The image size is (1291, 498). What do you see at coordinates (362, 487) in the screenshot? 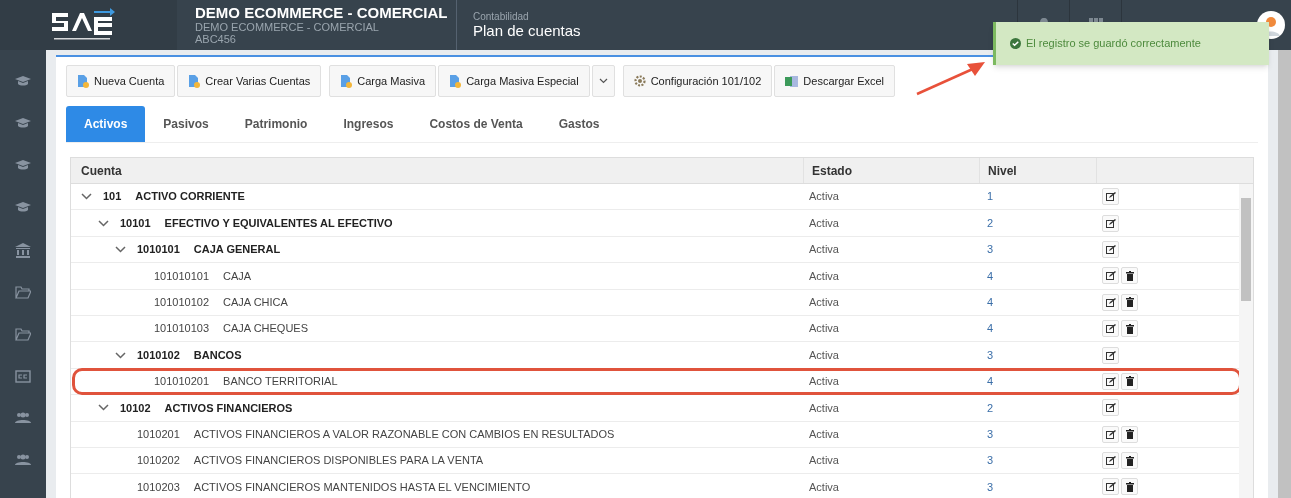
I see `account-name: ACTIVOS FINANCIEROS MANTENIDOS HASTA EL VENCIMIENTO` at bounding box center [362, 487].